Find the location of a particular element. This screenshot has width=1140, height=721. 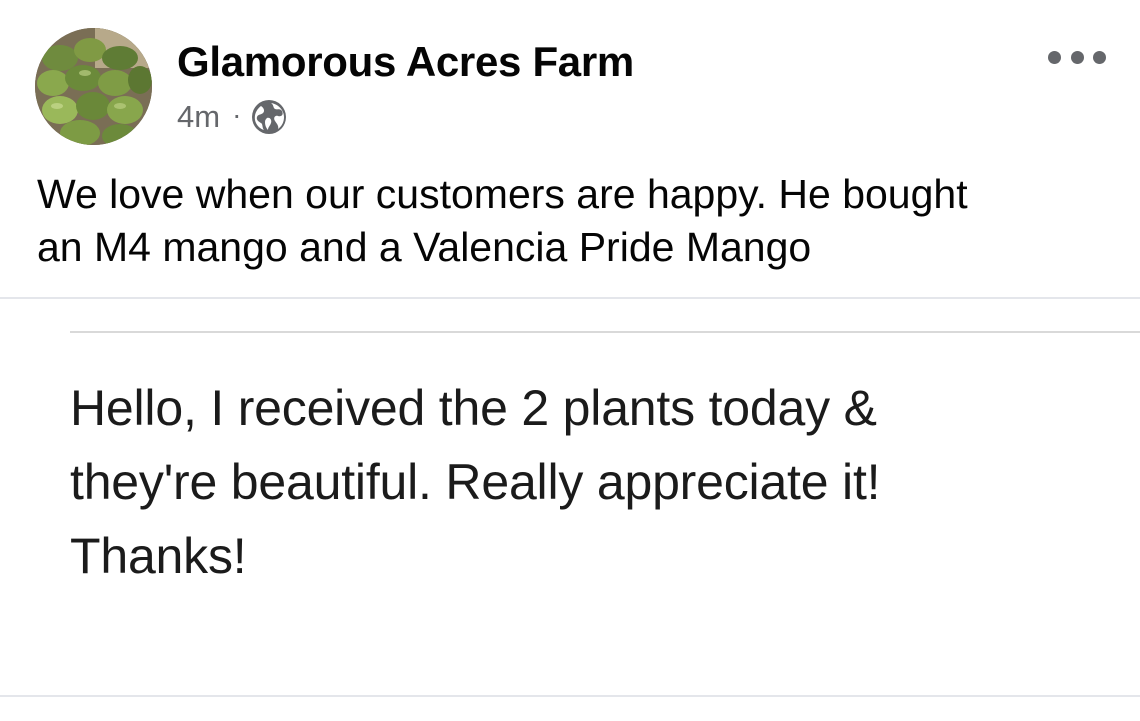

page-name-link: Glamorous Acres Farm is located at coordinates (405, 62).